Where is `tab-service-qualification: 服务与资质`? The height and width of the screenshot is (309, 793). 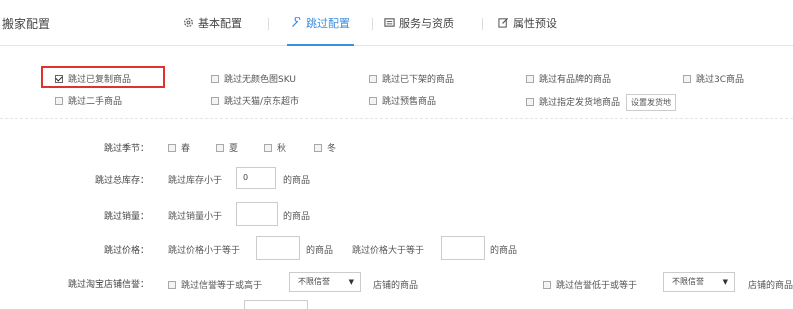 tab-service-qualification: 服务与资质 is located at coordinates (419, 30).